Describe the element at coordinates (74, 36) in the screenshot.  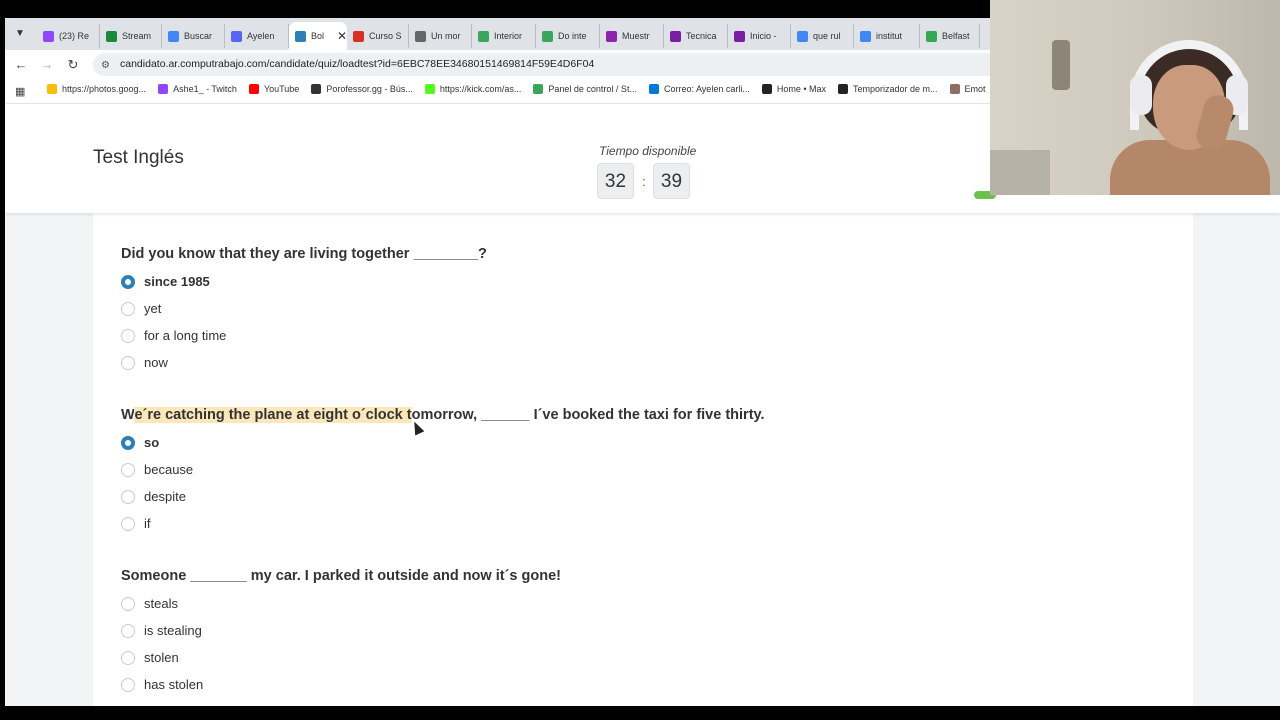
I see `tab-label: (23) Re` at that location.